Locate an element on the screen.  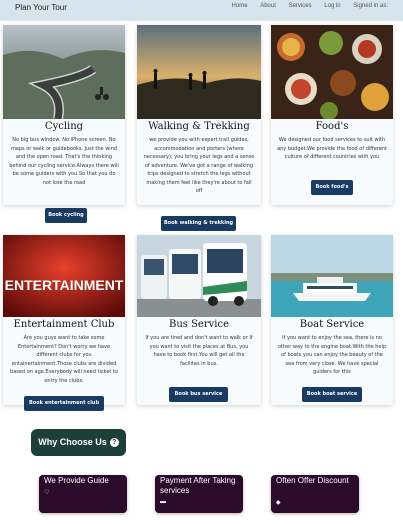
card-title: Food's is located at coordinates (332, 126).